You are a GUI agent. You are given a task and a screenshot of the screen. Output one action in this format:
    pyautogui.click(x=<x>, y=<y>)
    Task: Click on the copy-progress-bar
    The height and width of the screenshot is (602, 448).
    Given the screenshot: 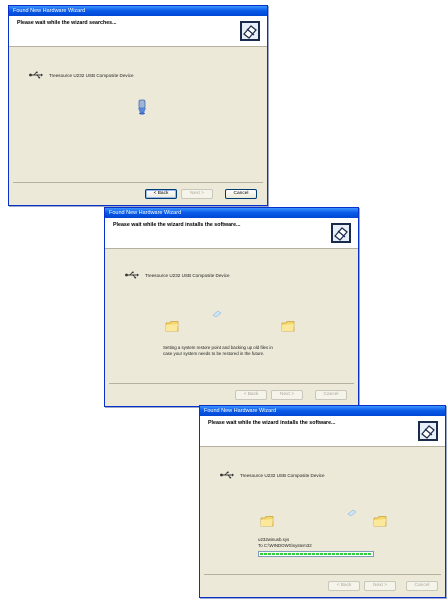 What is the action you would take?
    pyautogui.click(x=316, y=554)
    